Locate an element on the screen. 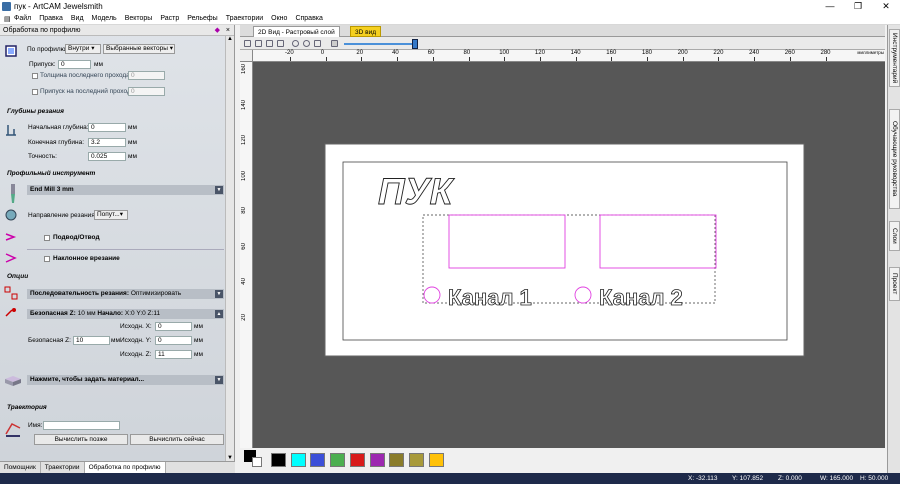  material-icon is located at coordinates (13, 381).